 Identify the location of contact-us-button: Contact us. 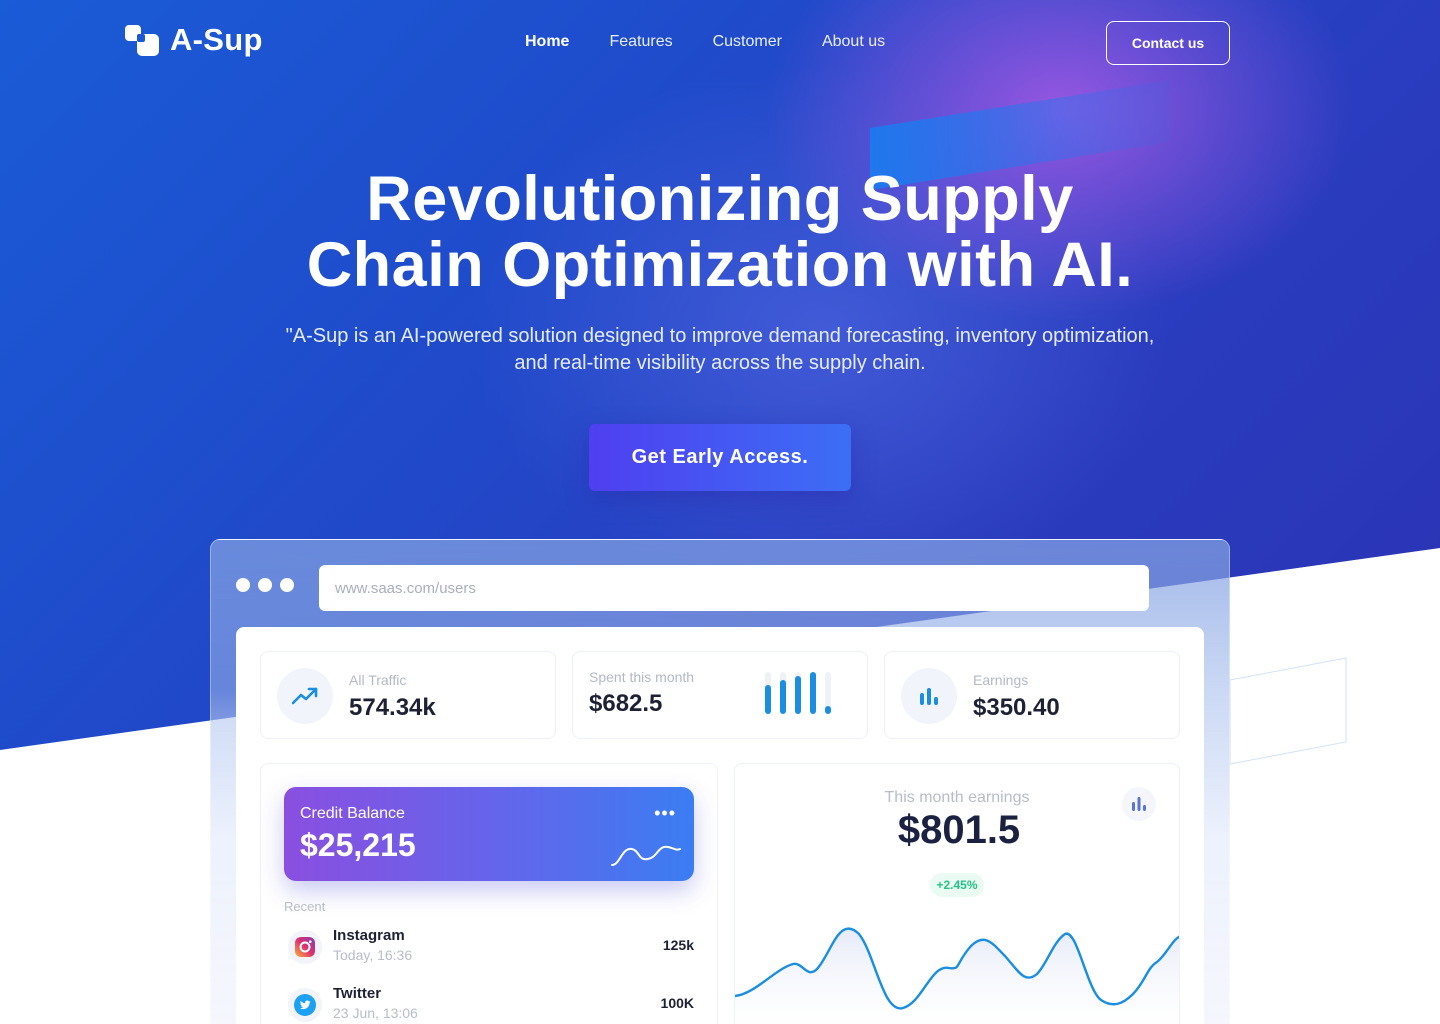
(1168, 43).